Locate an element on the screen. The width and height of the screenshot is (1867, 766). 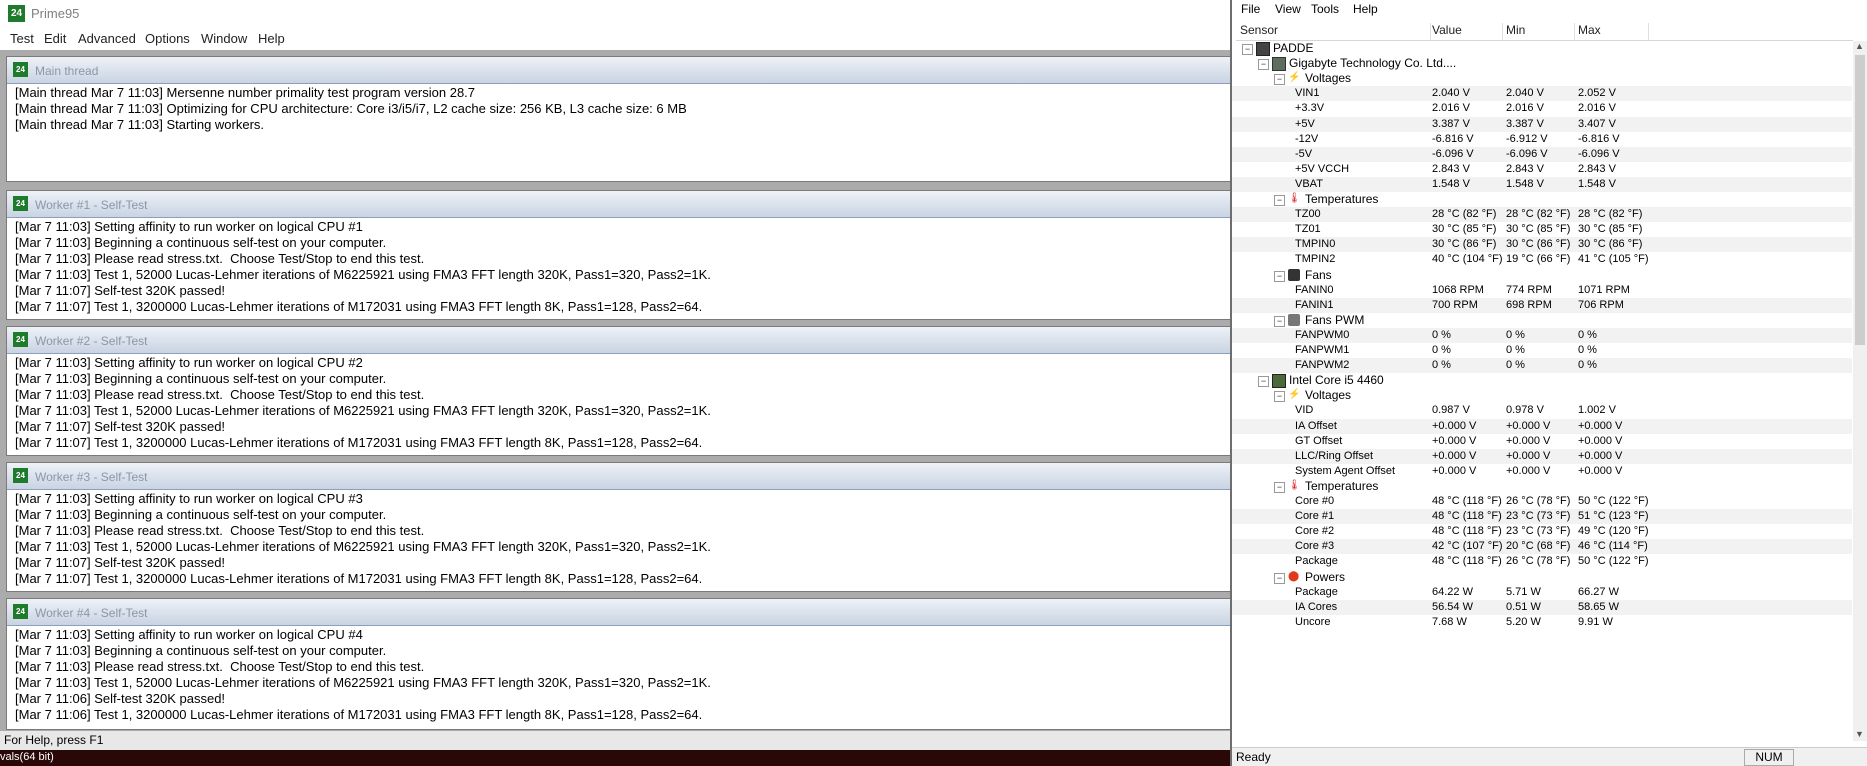
sensor-label: Core #2 is located at coordinates (1315, 531).